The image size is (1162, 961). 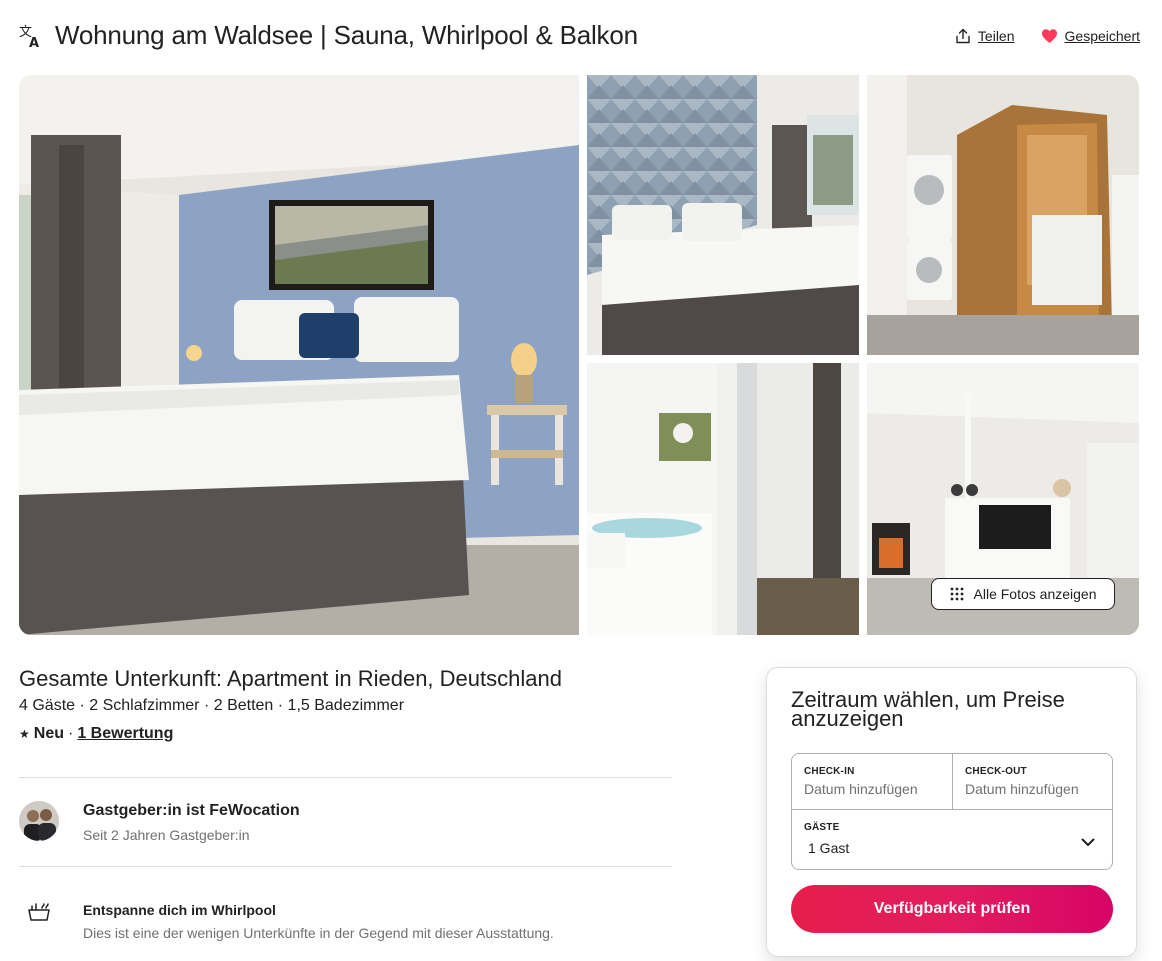 I want to click on checkin-value: Datum hinzufügen, so click(x=861, y=789).